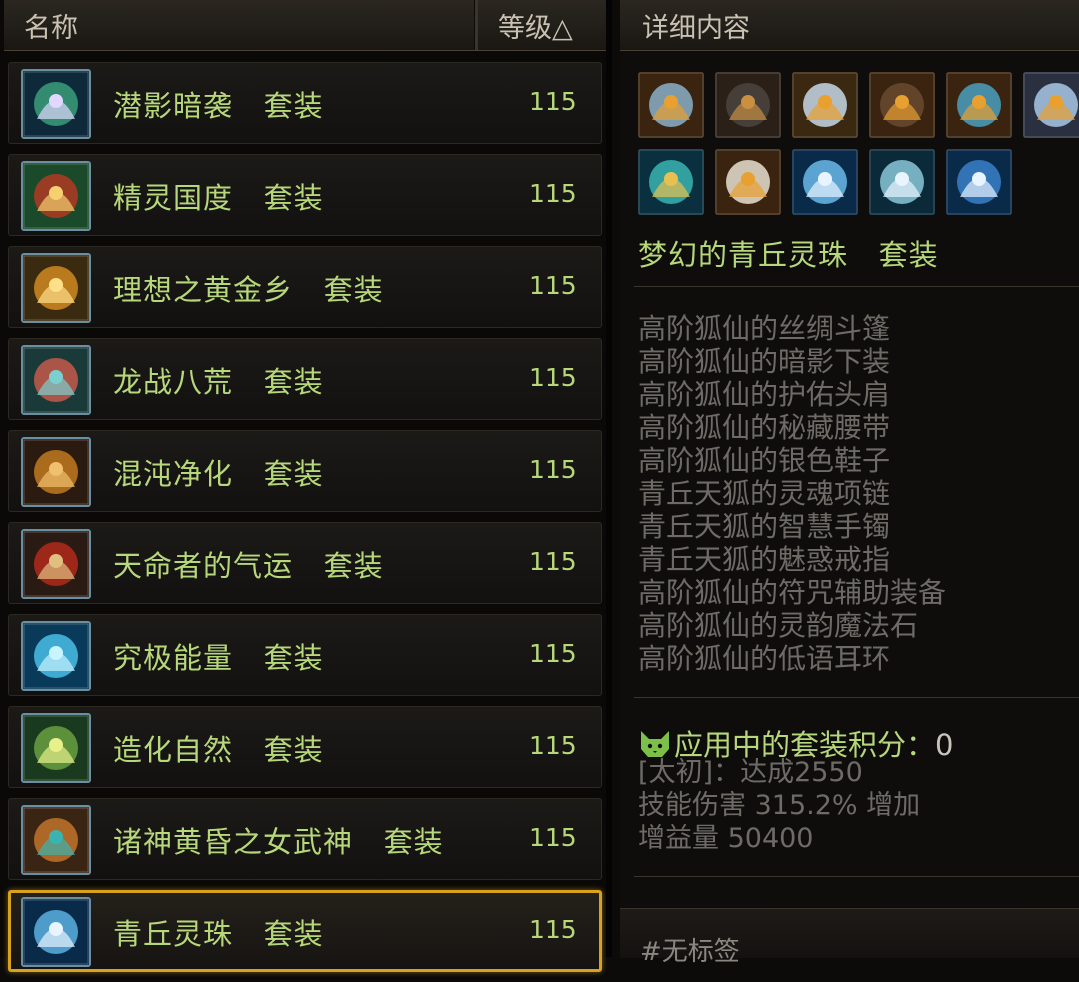 The image size is (1079, 982). Describe the element at coordinates (944, 745) in the screenshot. I see `set-score-value: 0` at that location.